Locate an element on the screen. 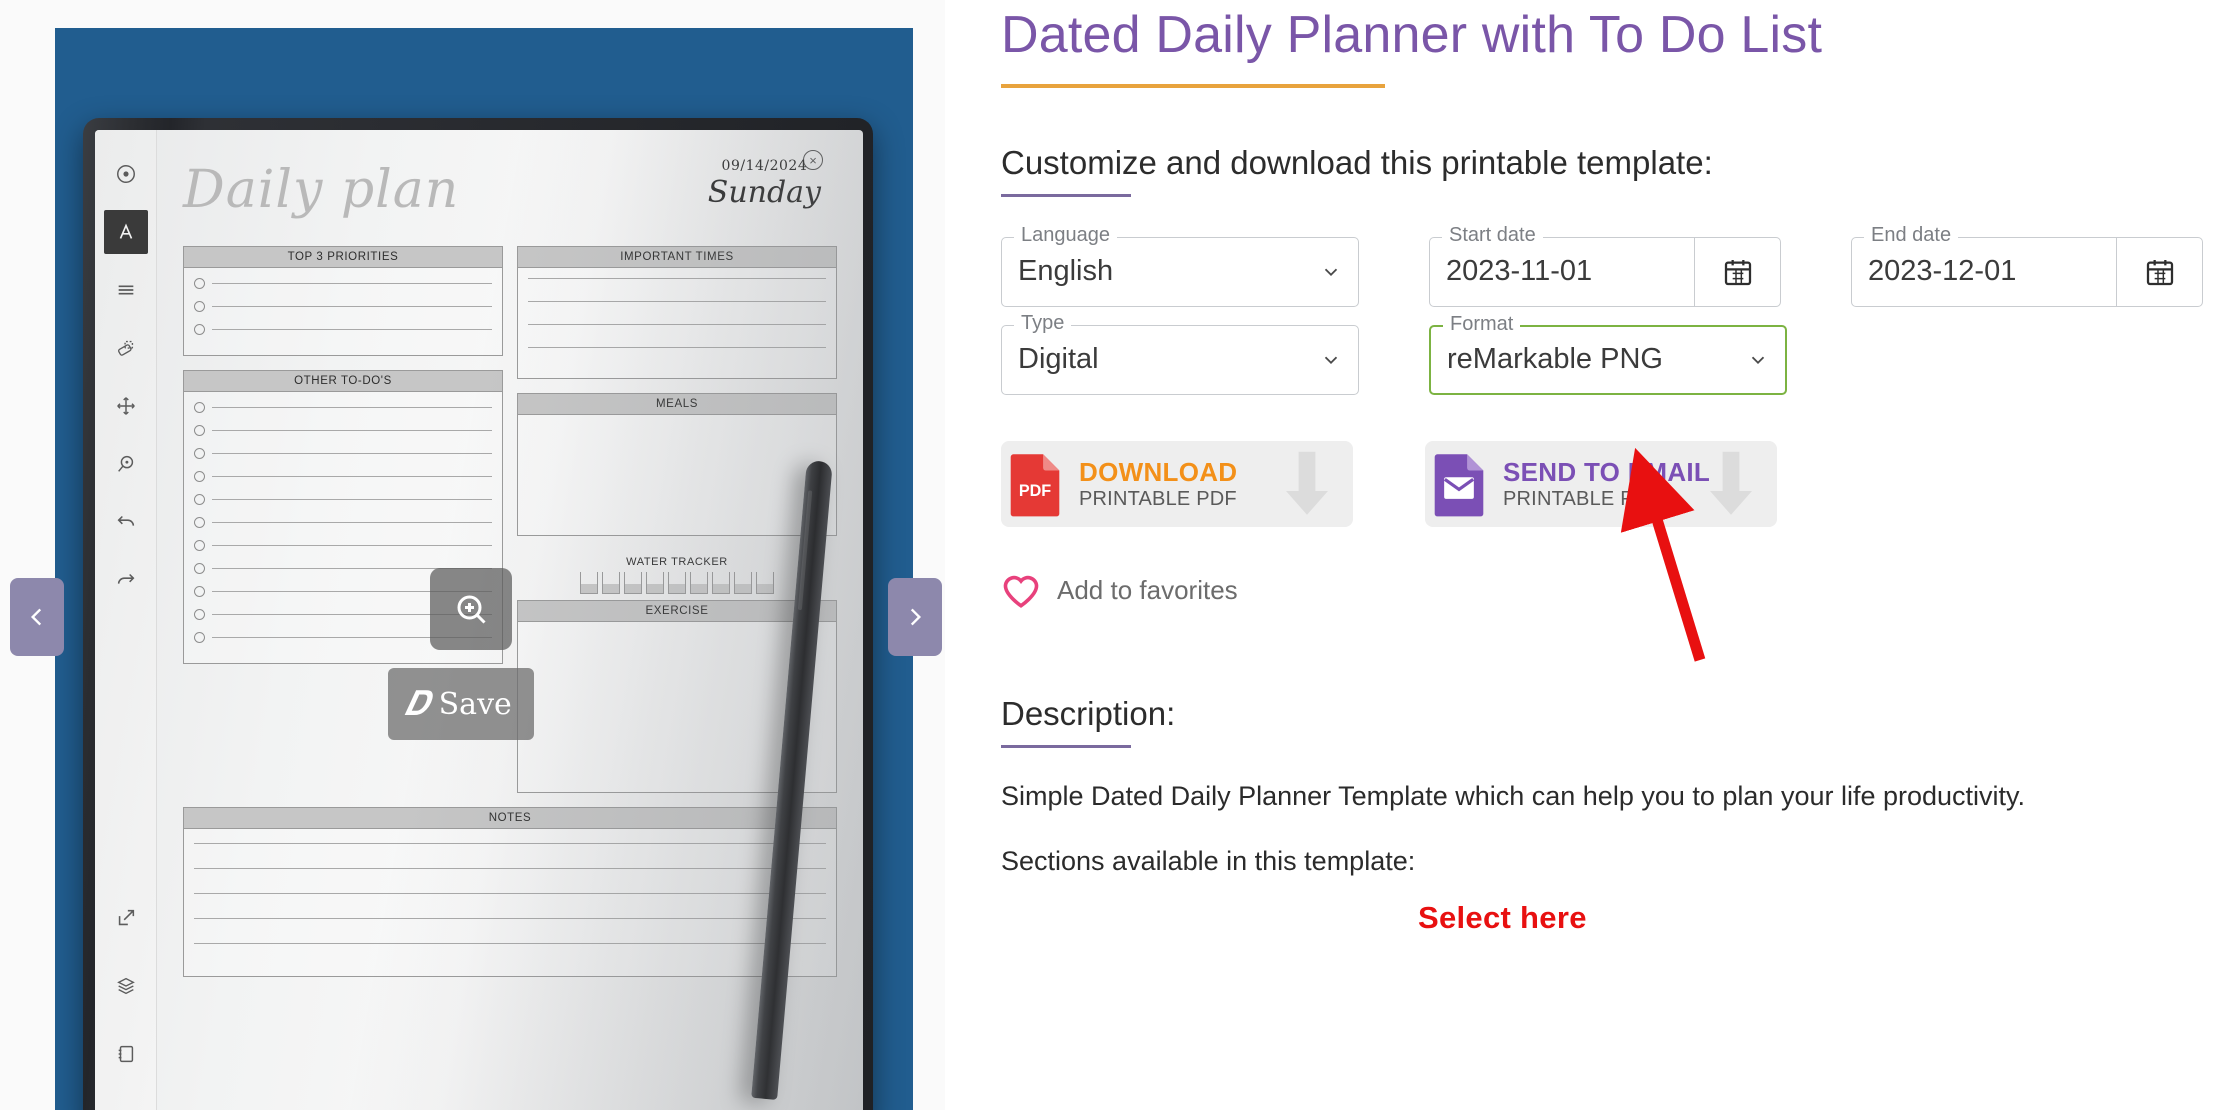  format-value: reMarkable PNG is located at coordinates (1555, 359).